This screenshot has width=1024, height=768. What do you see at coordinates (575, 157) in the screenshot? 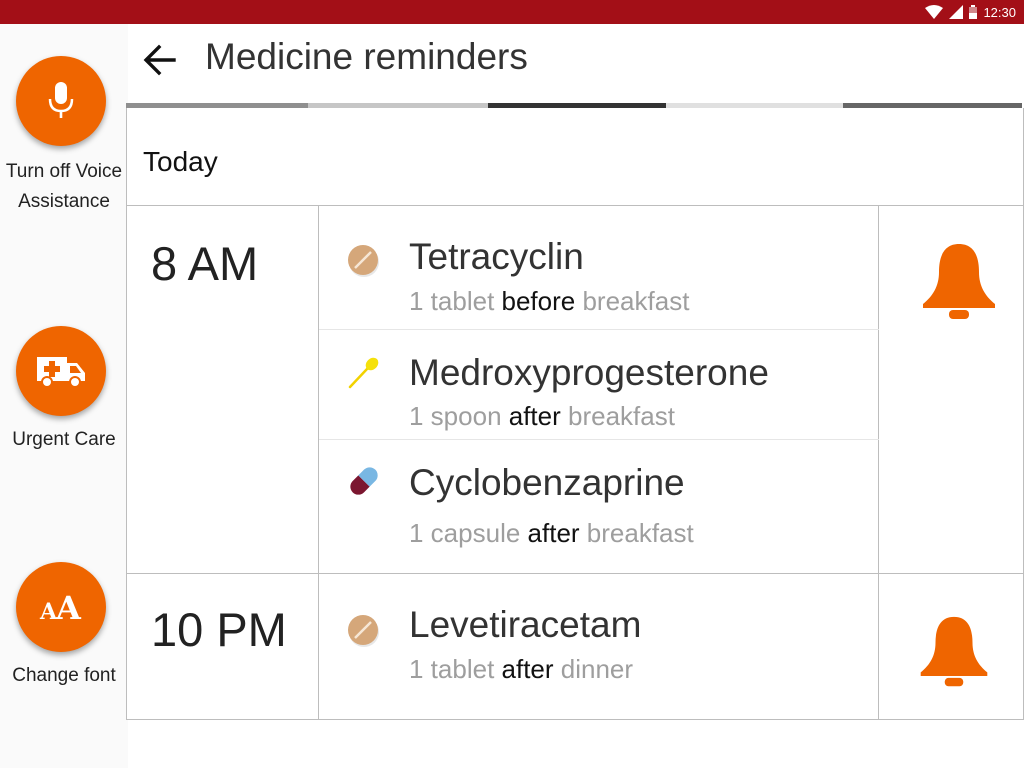
I see `day-header: Today` at bounding box center [575, 157].